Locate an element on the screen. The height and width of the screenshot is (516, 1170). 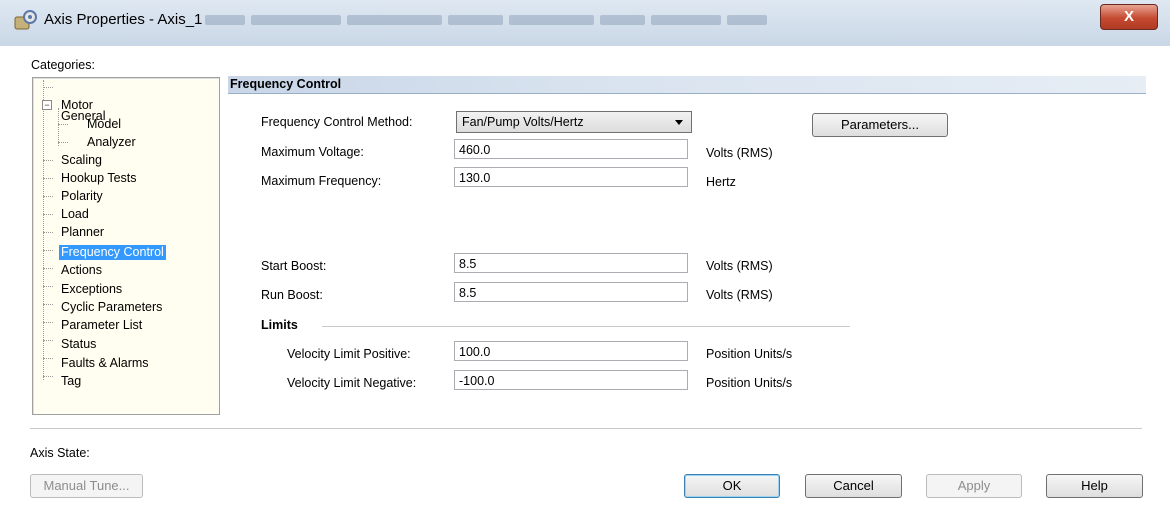
section-header: Frequency Control is located at coordinates (687, 85).